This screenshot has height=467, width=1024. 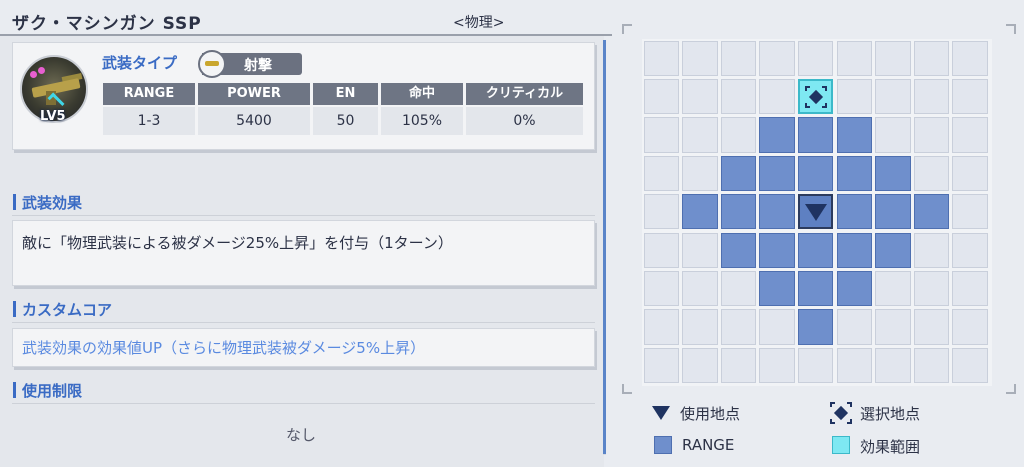 What do you see at coordinates (890, 414) in the screenshot?
I see `legend-select-point-label: 選択地点` at bounding box center [890, 414].